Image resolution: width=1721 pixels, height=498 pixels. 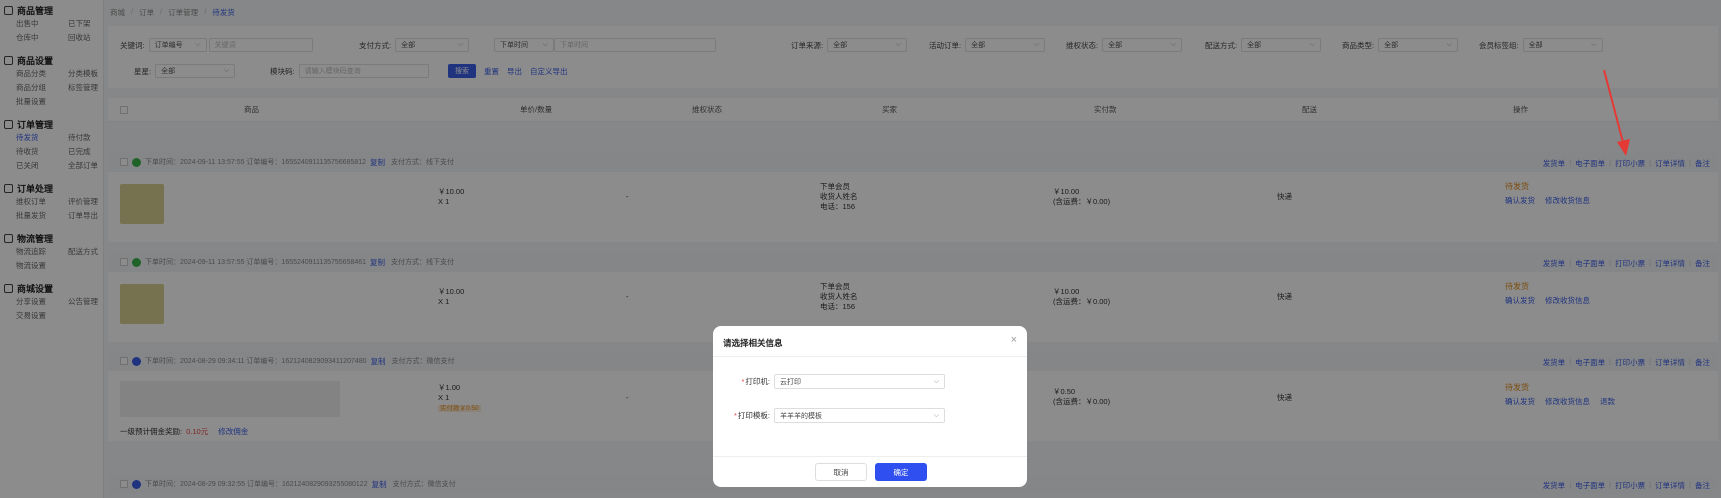 I want to click on dialog-title: 请选择相关信息, so click(x=753, y=343).